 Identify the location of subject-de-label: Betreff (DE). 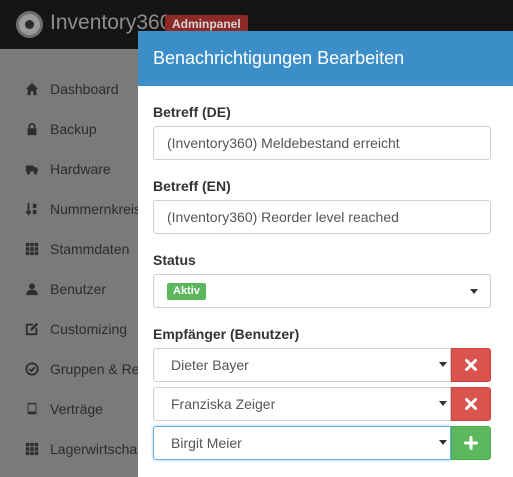
(192, 112).